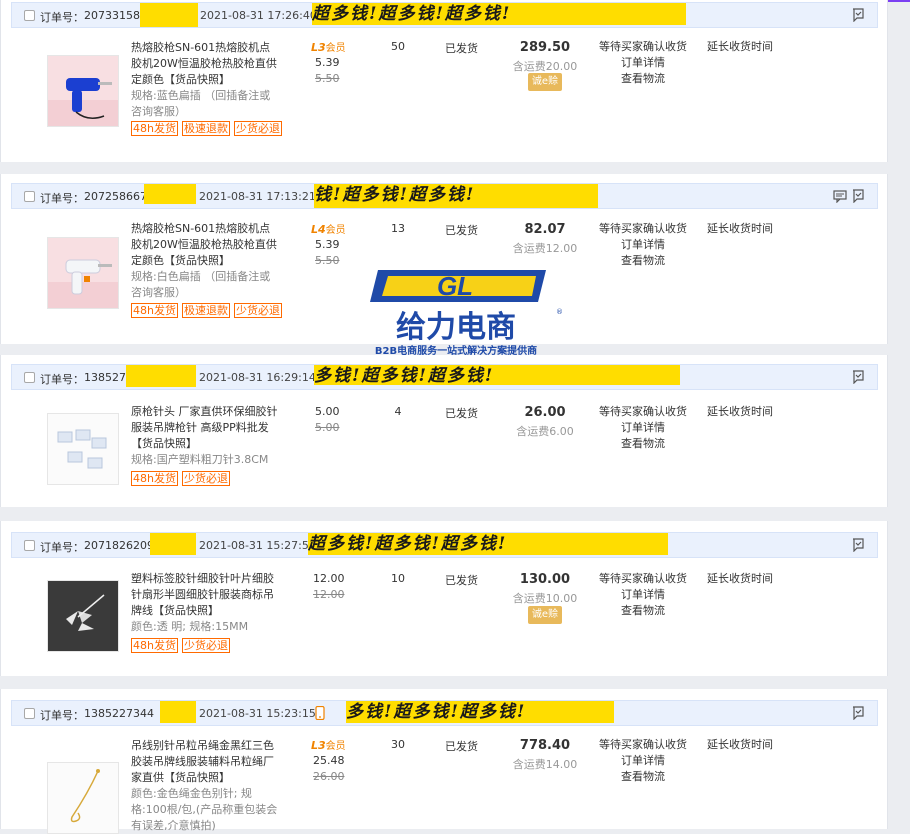  What do you see at coordinates (545, 82) in the screenshot?
I see `credit-badge: 诚e赊` at bounding box center [545, 82].